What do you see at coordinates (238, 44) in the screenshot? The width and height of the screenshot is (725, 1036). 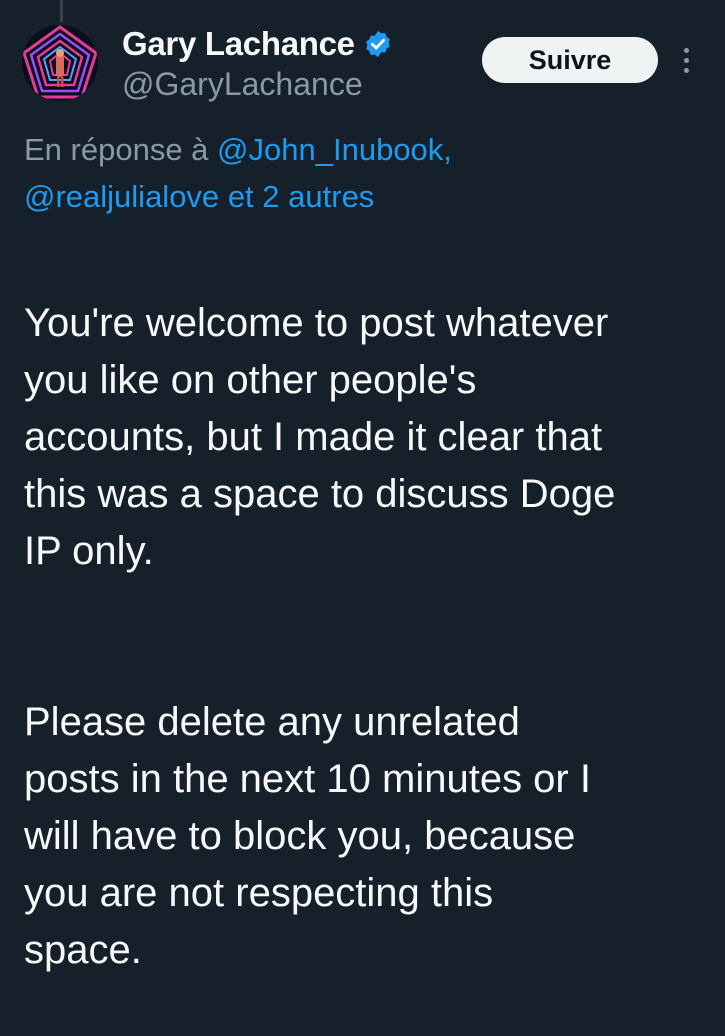 I see `author-display-name: Gary Lachance` at bounding box center [238, 44].